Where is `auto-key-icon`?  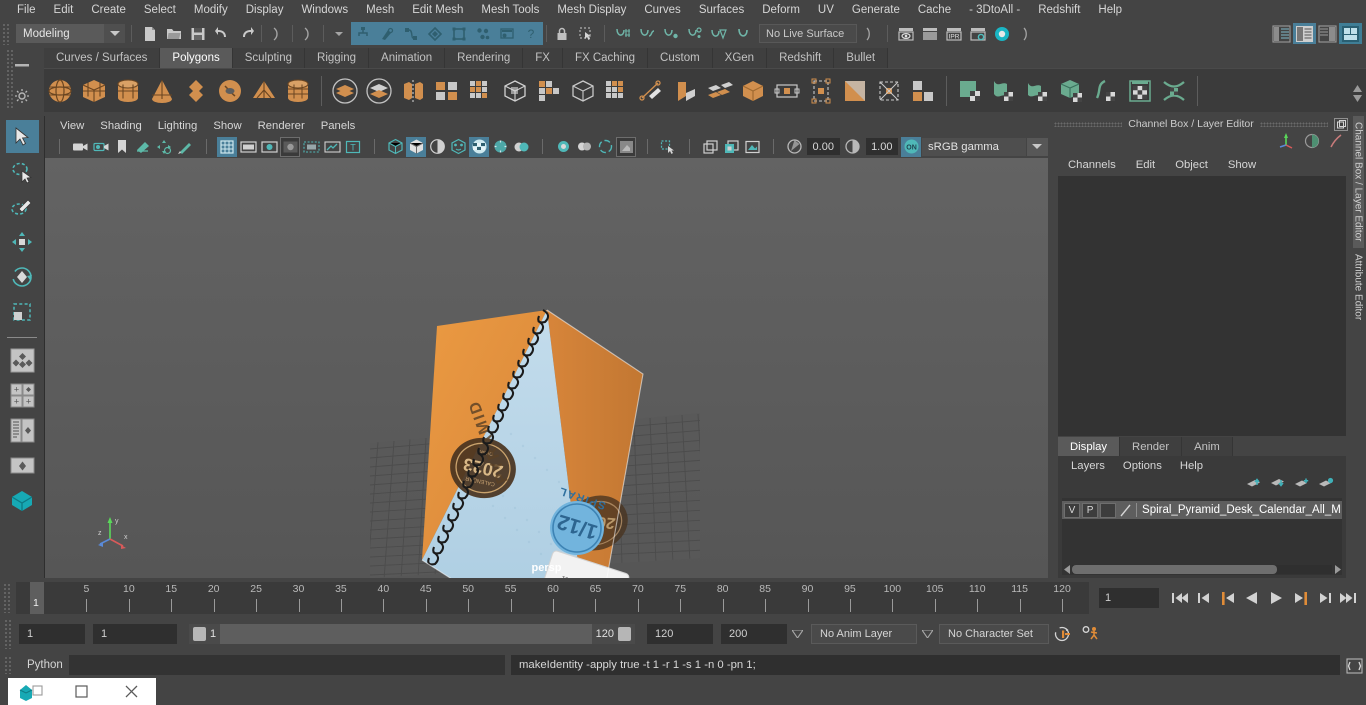
auto-key-icon is located at coordinates (1063, 634).